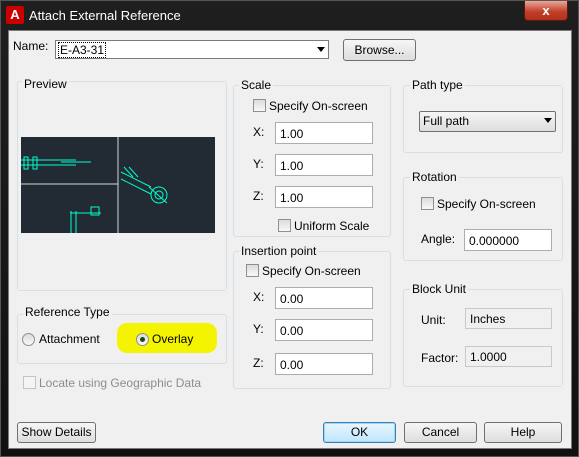 This screenshot has width=579, height=457. Describe the element at coordinates (427, 203) in the screenshot. I see `rotation-specify-checkbox` at that location.